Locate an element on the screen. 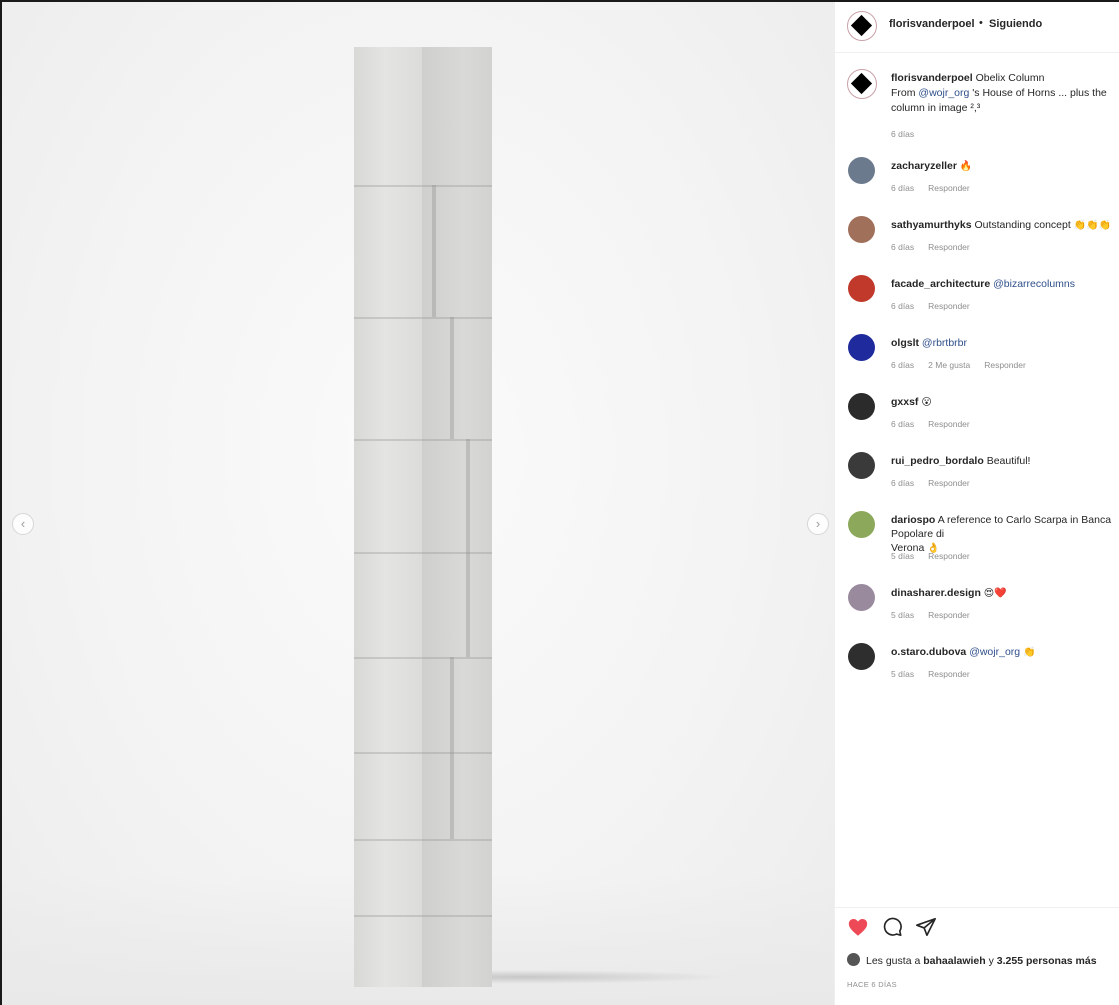 Image resolution: width=1119 pixels, height=1005 pixels. caption-line2-prefix: From is located at coordinates (905, 93).